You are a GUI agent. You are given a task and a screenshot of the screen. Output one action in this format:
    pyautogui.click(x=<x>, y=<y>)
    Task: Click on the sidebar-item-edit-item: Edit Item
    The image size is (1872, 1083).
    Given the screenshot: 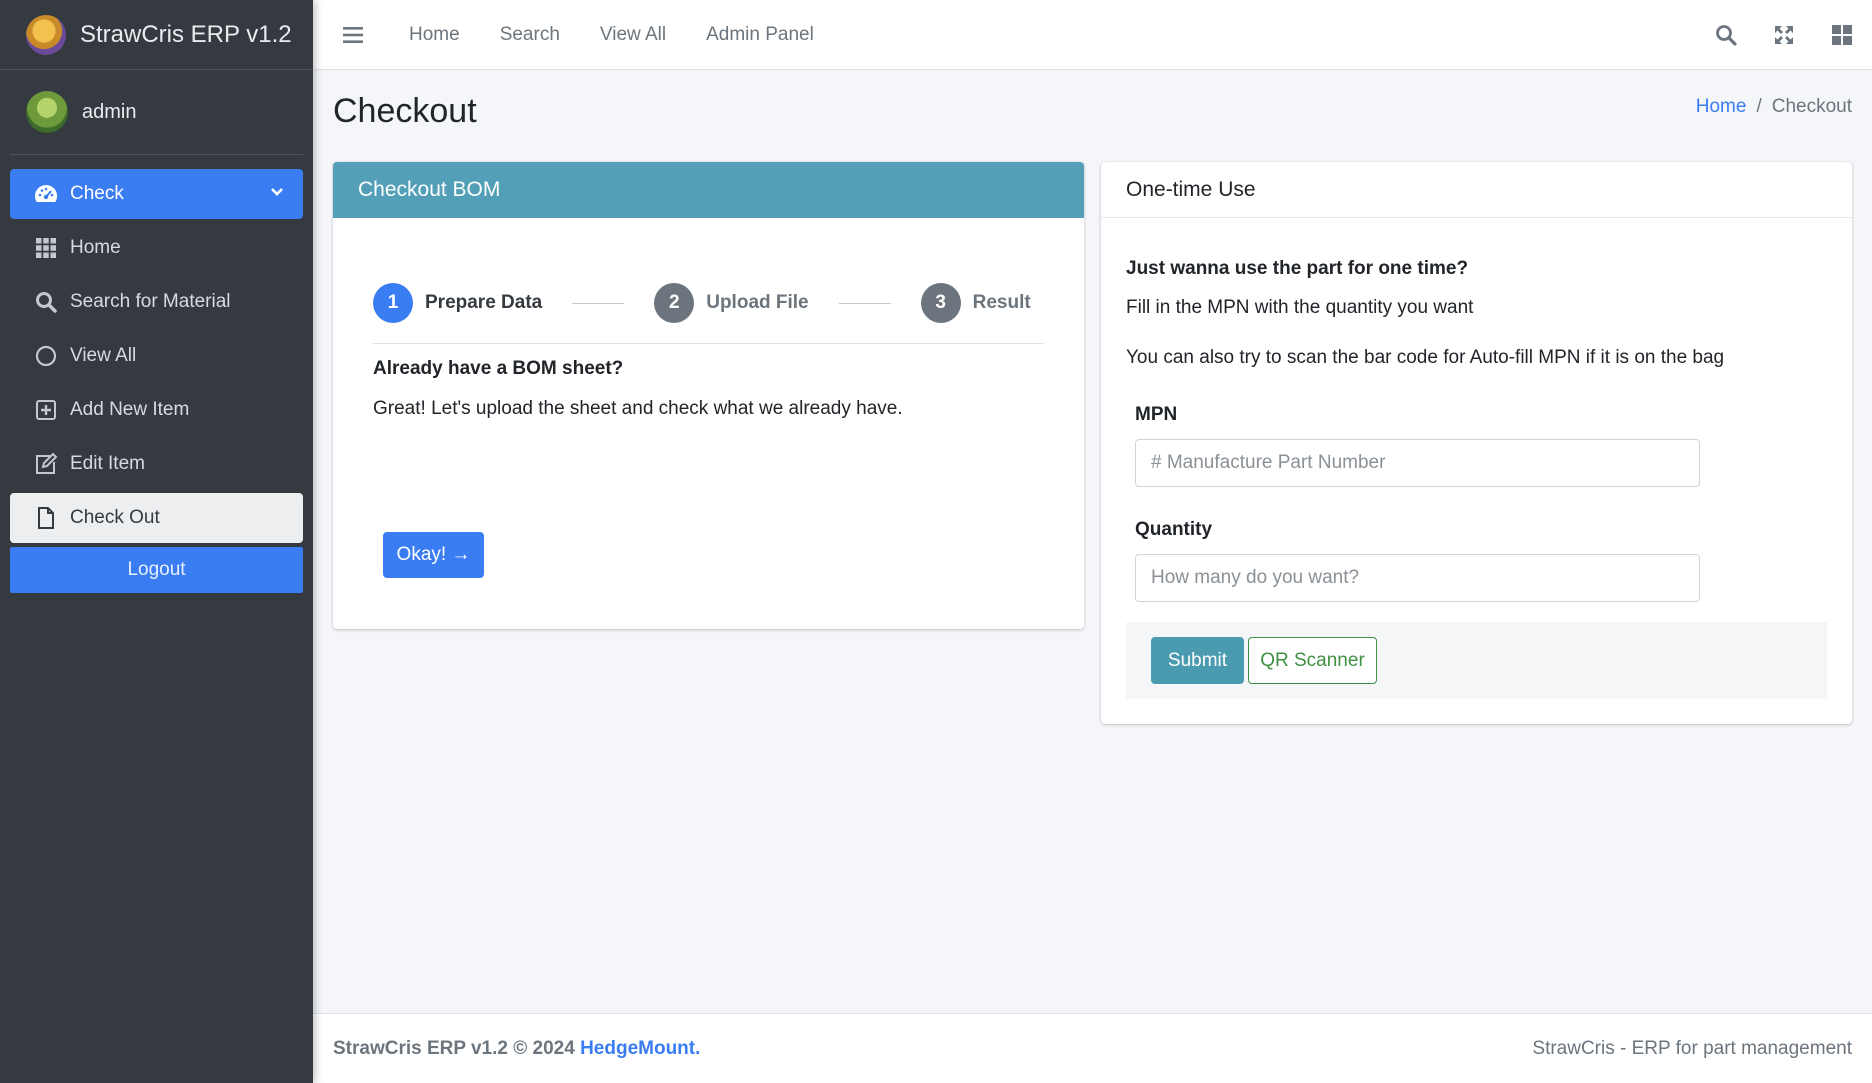 What is the action you would take?
    pyautogui.click(x=156, y=464)
    